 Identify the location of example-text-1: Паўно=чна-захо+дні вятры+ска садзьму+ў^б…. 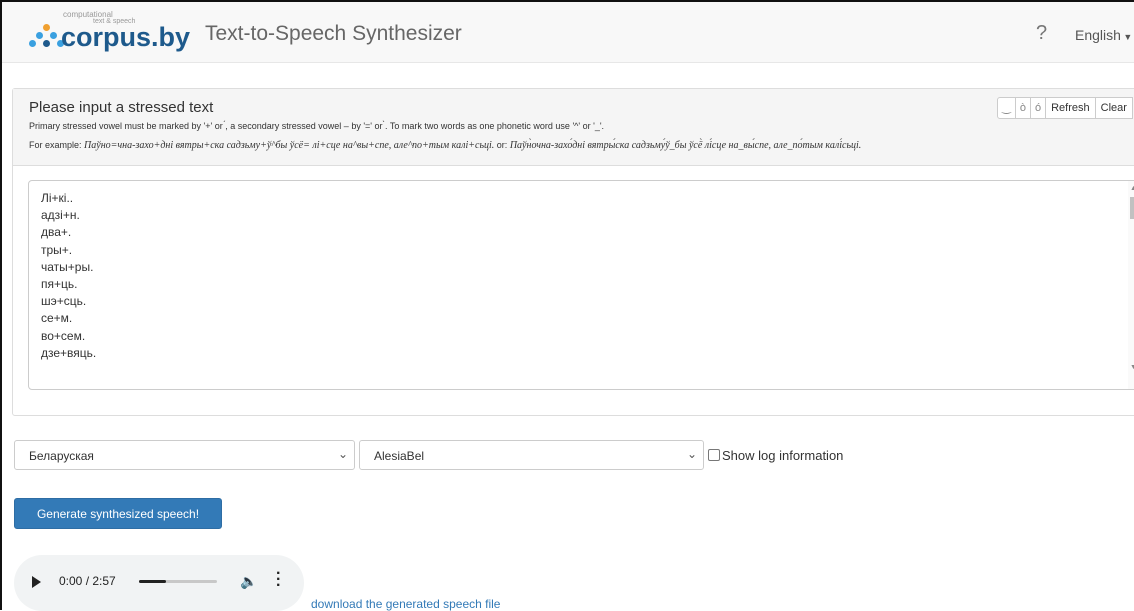
(289, 145).